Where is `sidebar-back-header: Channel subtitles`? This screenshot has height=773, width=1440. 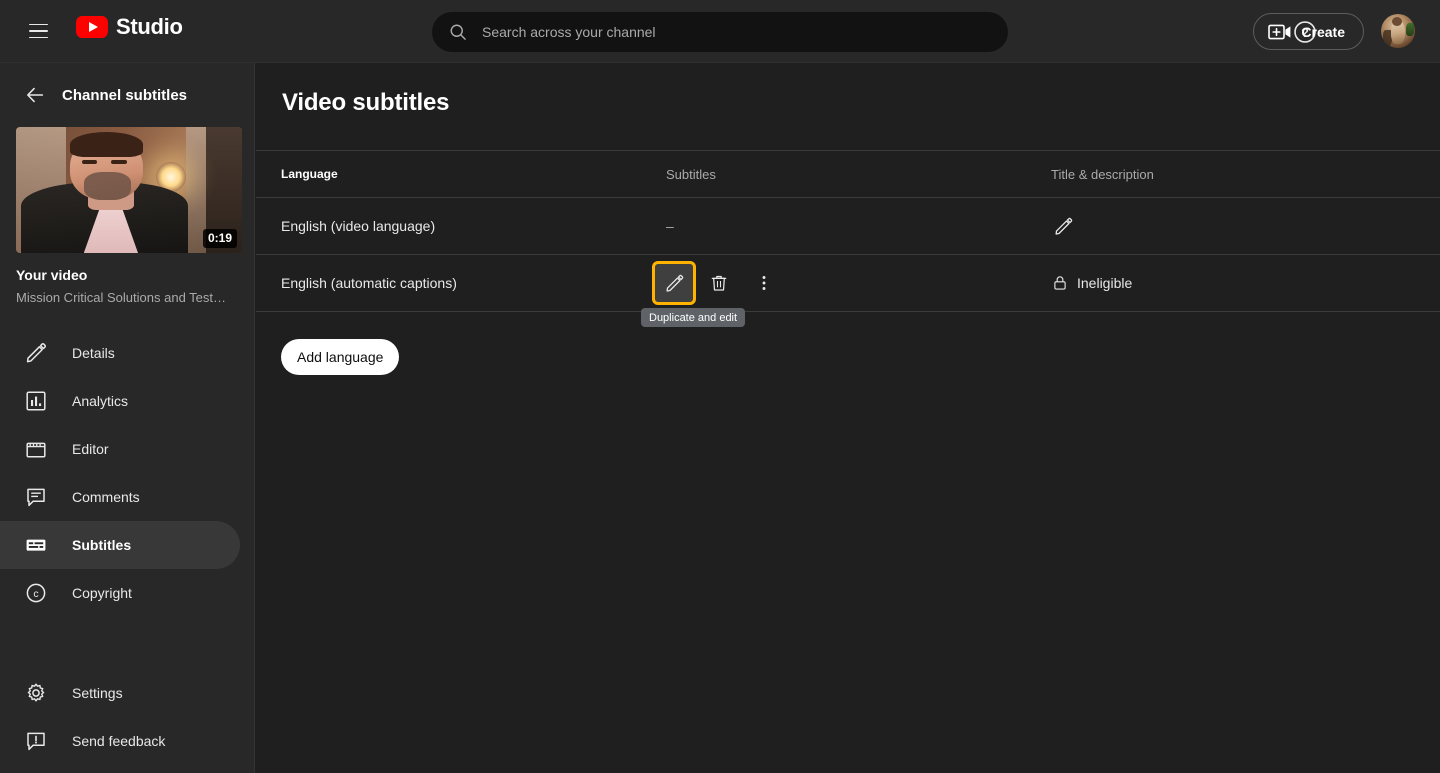
sidebar-back-header: Channel subtitles is located at coordinates (127, 95).